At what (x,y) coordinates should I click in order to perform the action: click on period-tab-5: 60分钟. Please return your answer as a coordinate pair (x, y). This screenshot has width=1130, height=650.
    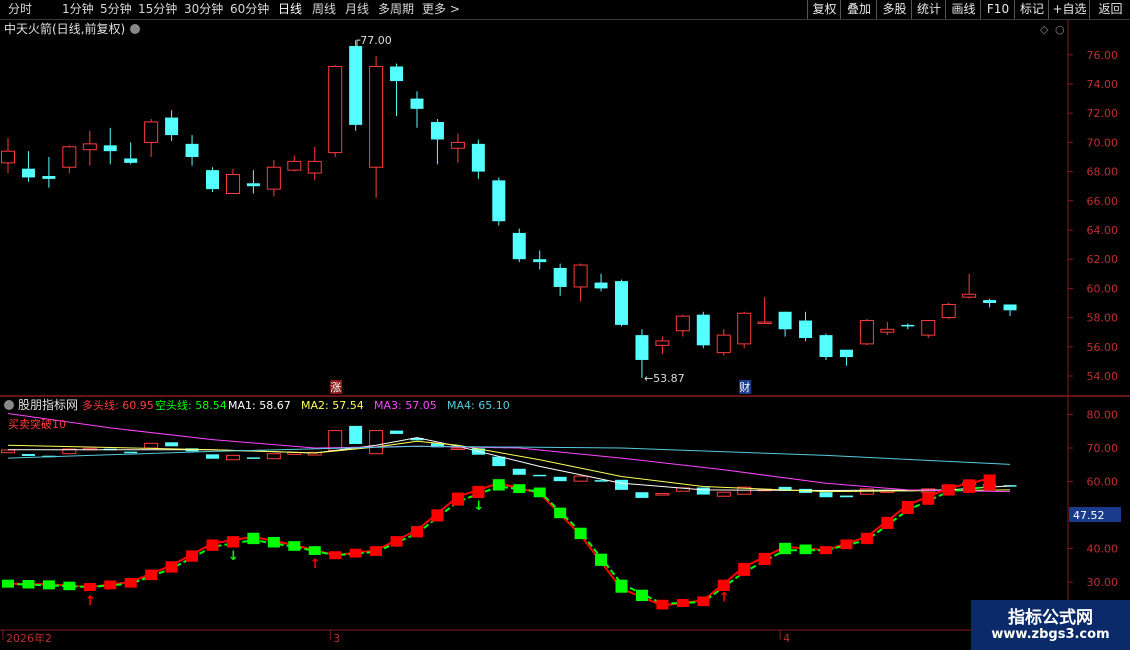
    Looking at the image, I should click on (249, 9).